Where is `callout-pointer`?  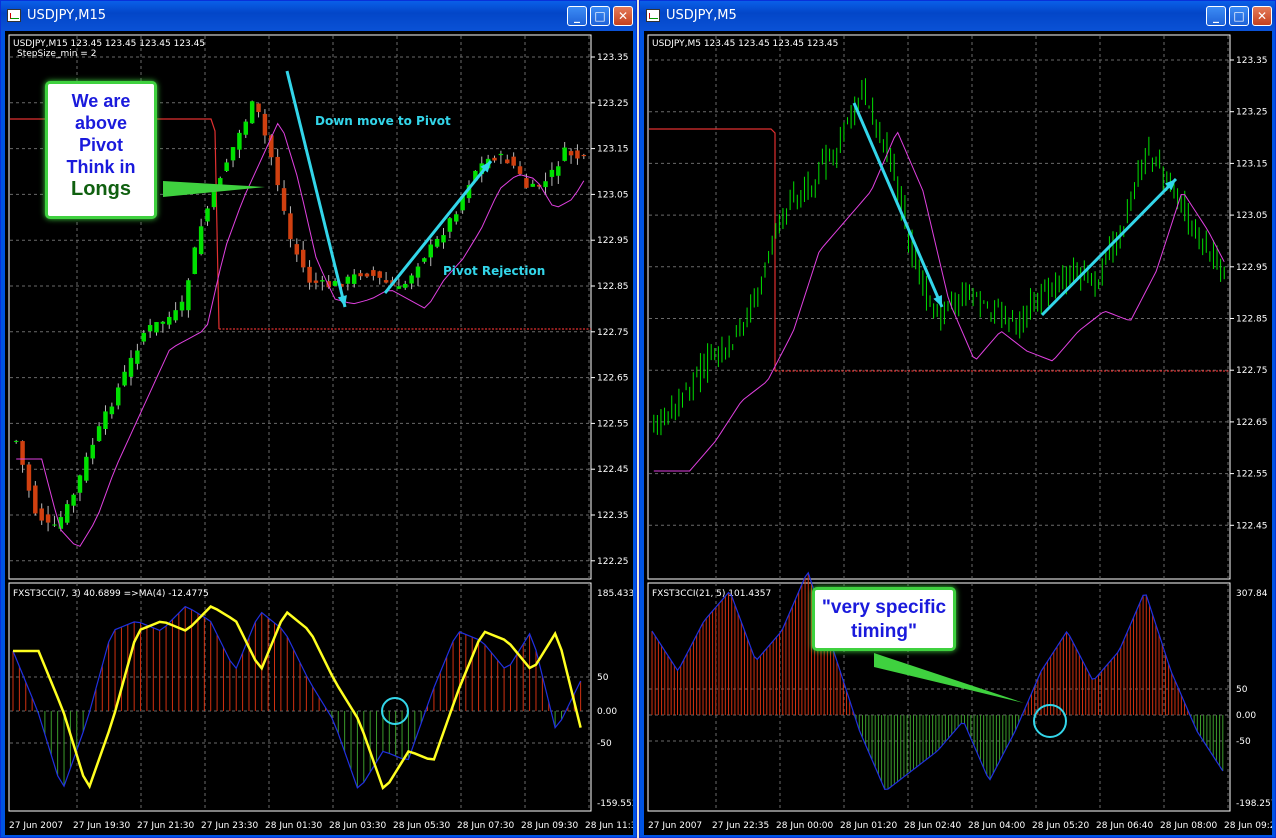
callout-pointer is located at coordinates (949, 678).